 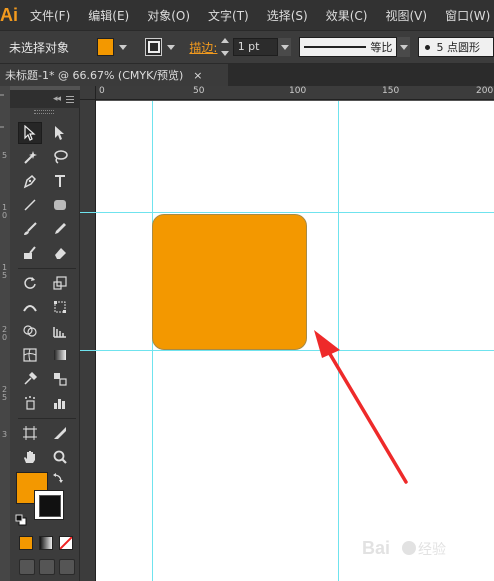 I want to click on tools-panel-header: ◂◂, so click(x=45, y=99).